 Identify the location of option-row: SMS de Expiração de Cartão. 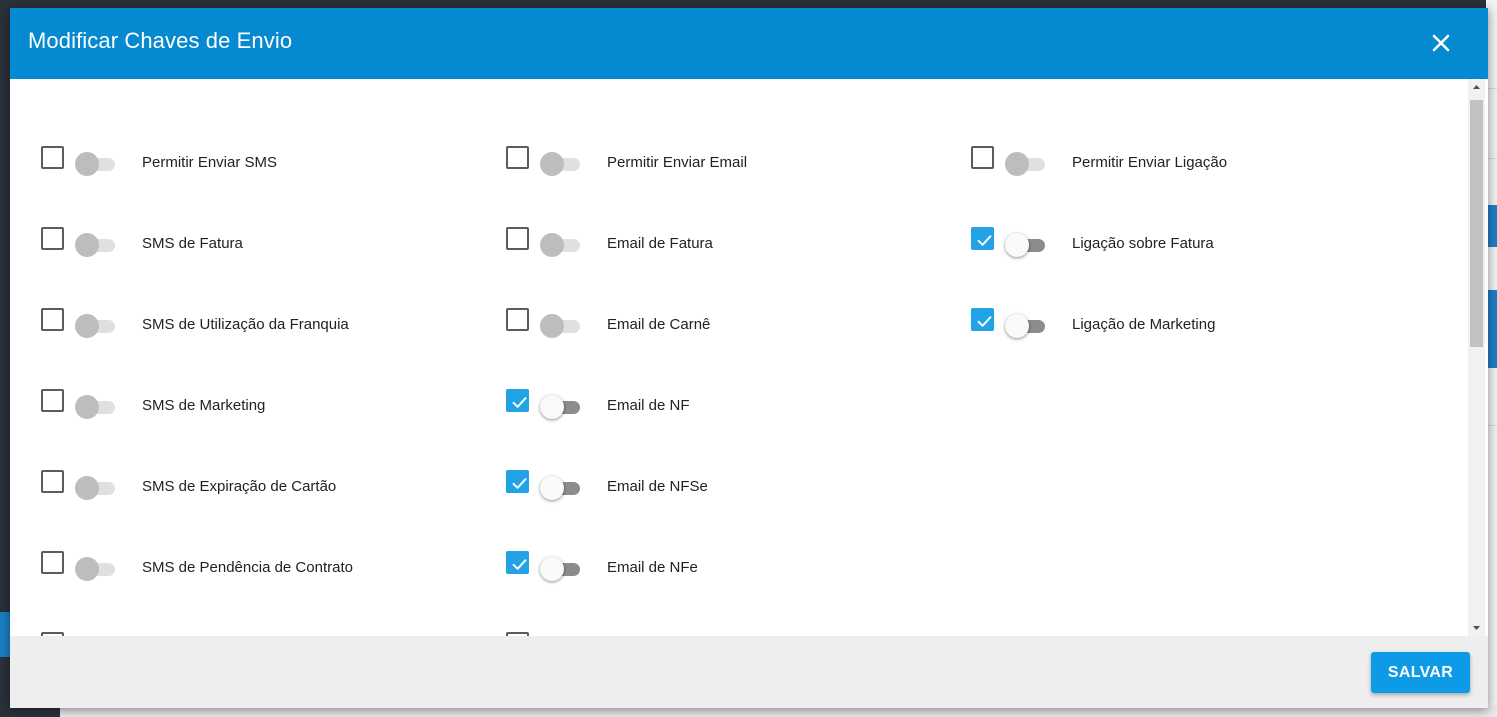
(271, 490).